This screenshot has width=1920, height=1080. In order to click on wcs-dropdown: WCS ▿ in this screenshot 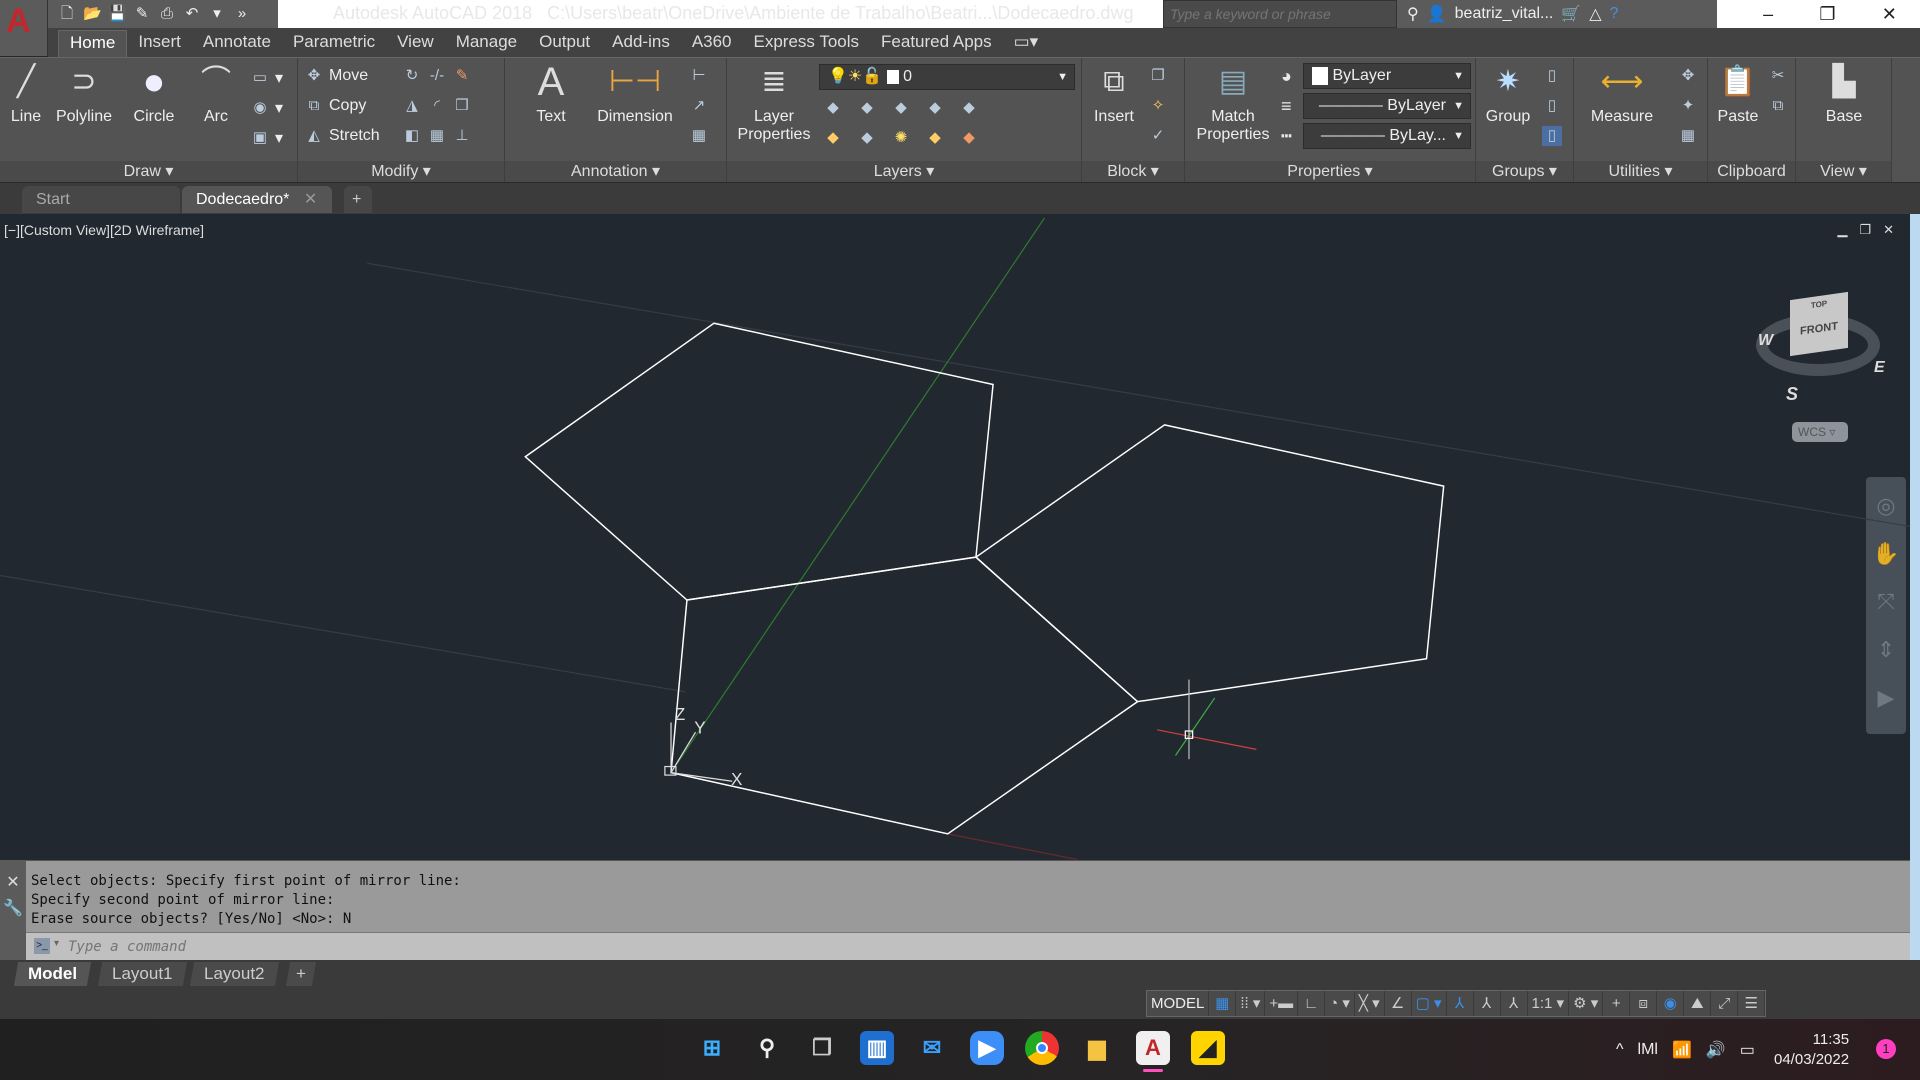, I will do `click(1820, 432)`.